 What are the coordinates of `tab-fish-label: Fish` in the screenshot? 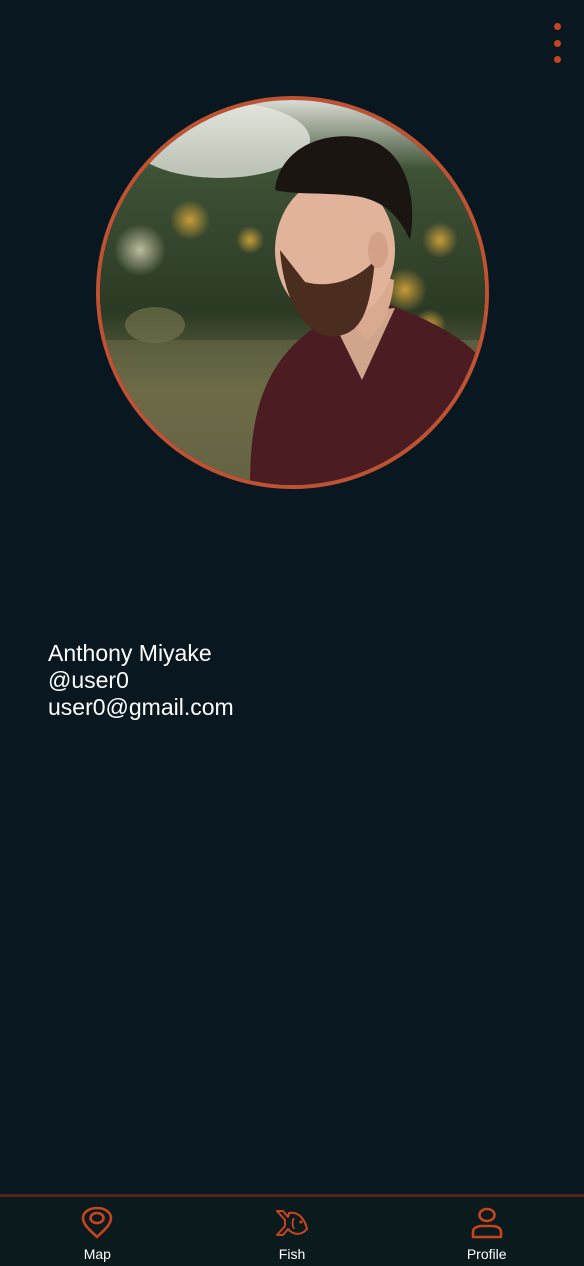 It's located at (292, 1254).